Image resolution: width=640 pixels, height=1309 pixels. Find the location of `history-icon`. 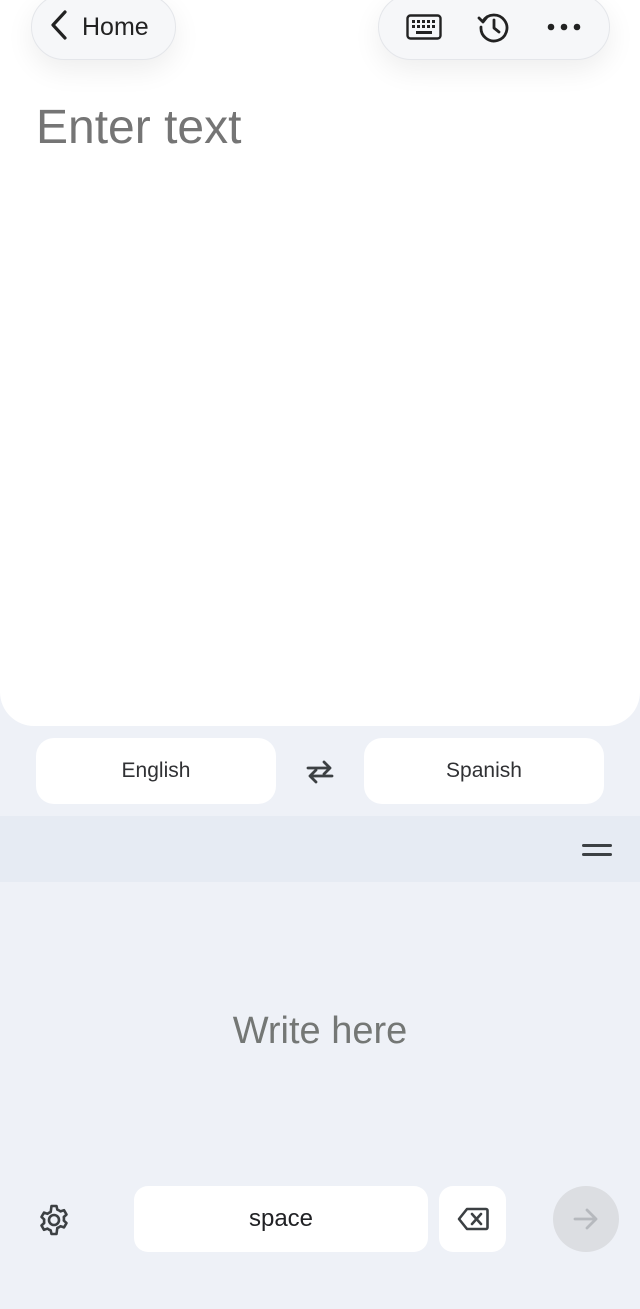

history-icon is located at coordinates (494, 27).